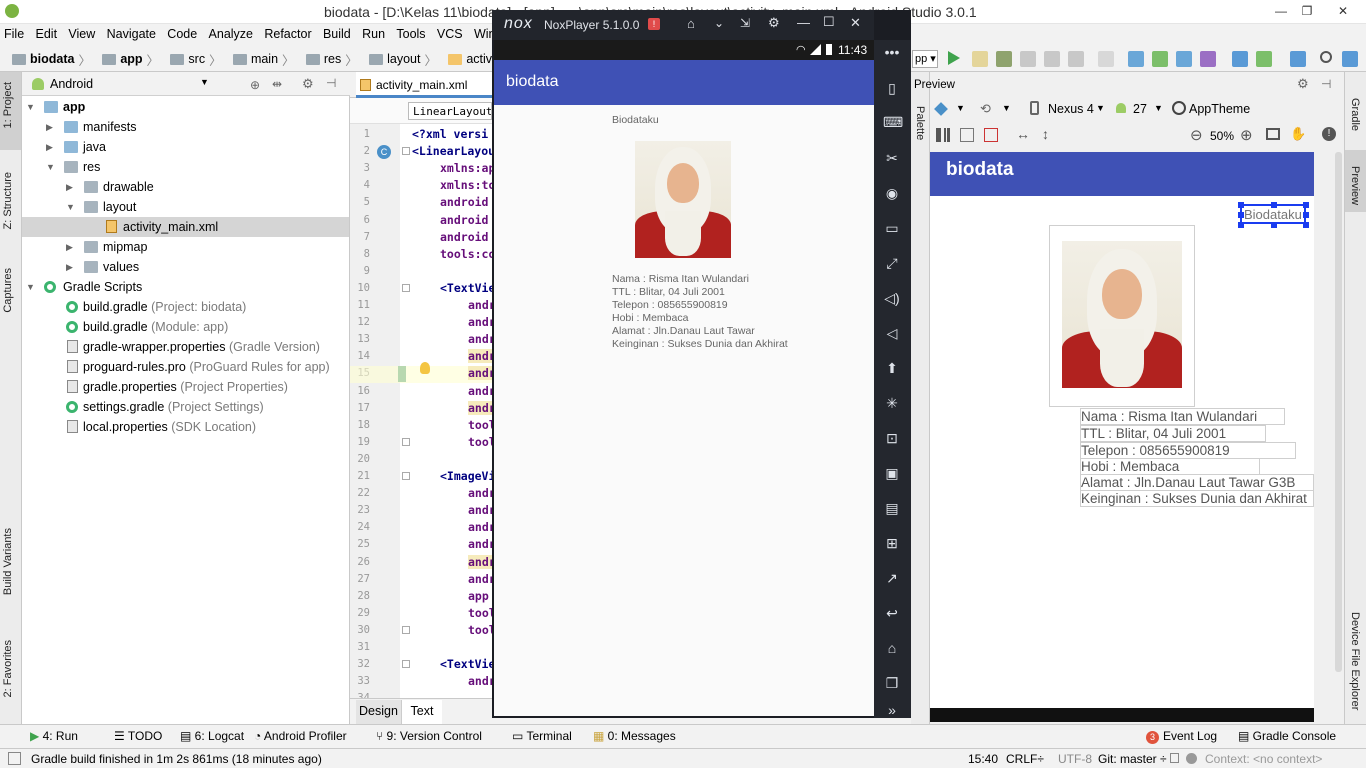  What do you see at coordinates (1181, 736) in the screenshot?
I see `event-log-tab: 3 Event Log` at bounding box center [1181, 736].